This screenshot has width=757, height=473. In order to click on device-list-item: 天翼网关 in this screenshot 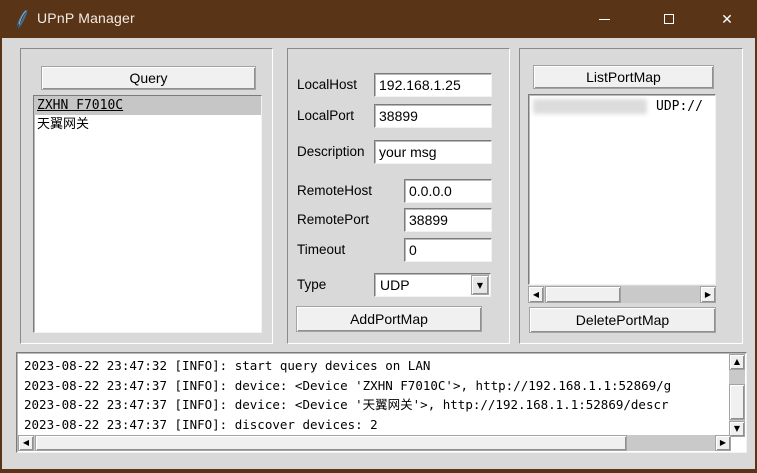, I will do `click(147, 124)`.